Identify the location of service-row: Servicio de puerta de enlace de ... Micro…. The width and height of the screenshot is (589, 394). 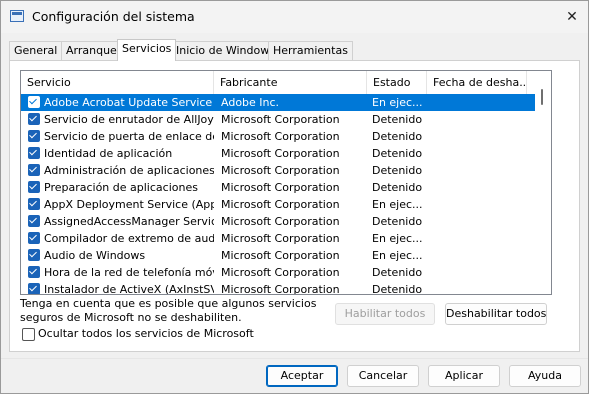
(278, 136).